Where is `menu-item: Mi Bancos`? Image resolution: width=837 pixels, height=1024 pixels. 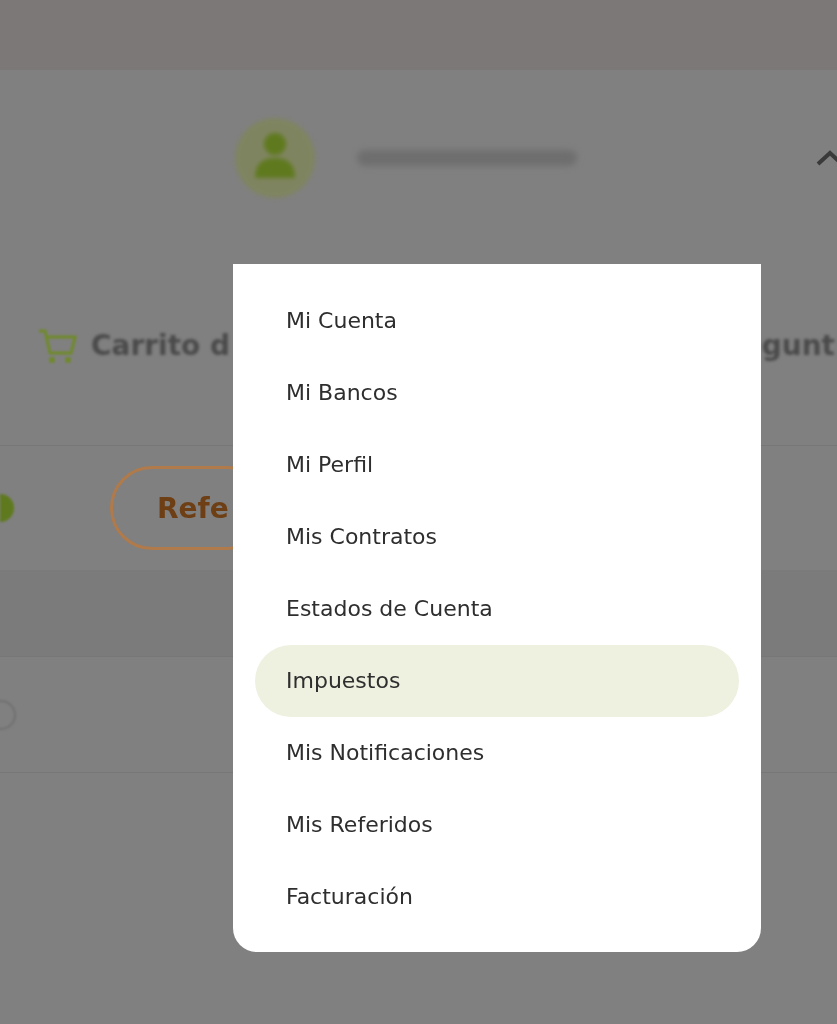
menu-item: Mi Bancos is located at coordinates (497, 393).